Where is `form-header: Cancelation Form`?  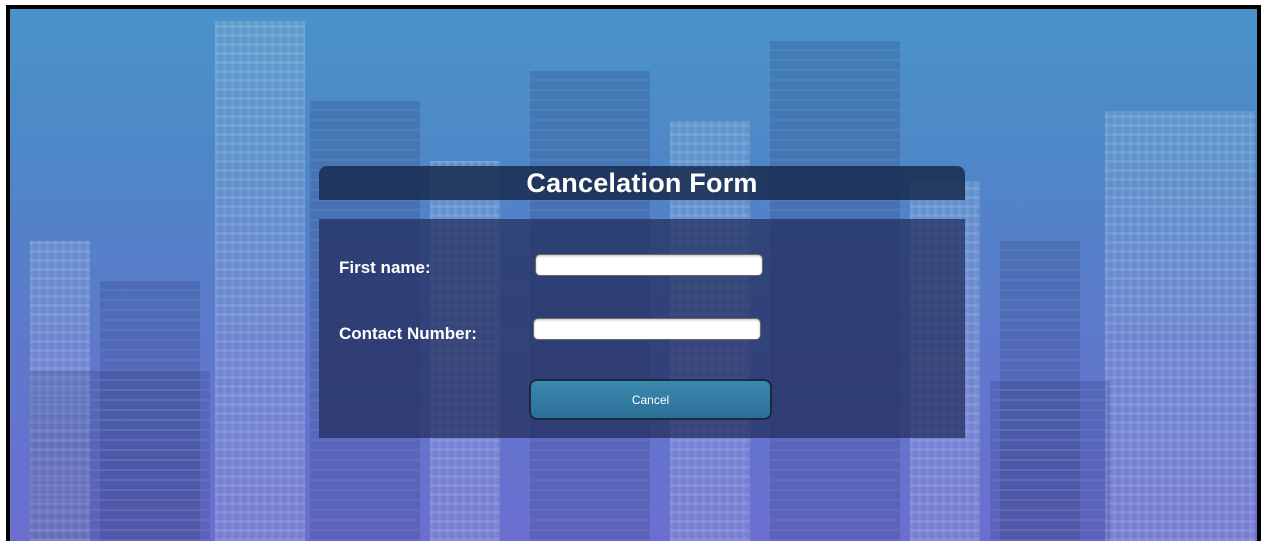
form-header: Cancelation Form is located at coordinates (642, 183).